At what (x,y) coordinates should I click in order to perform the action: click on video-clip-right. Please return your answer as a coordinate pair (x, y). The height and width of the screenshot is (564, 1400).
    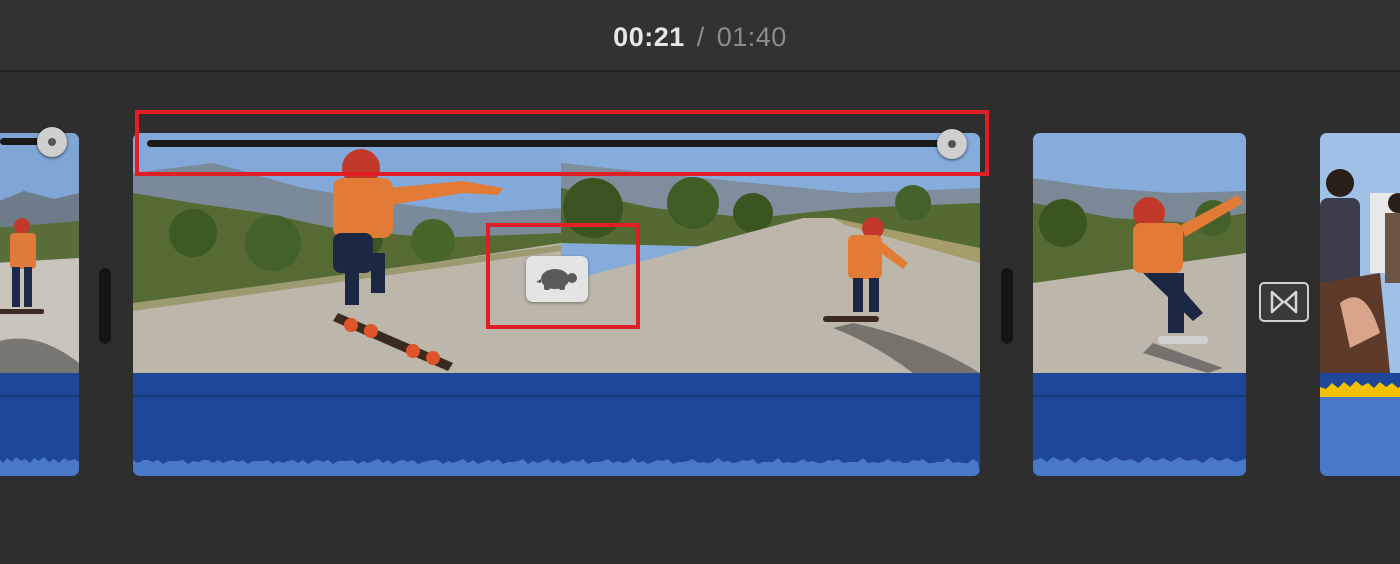
    Looking at the image, I should click on (1360, 304).